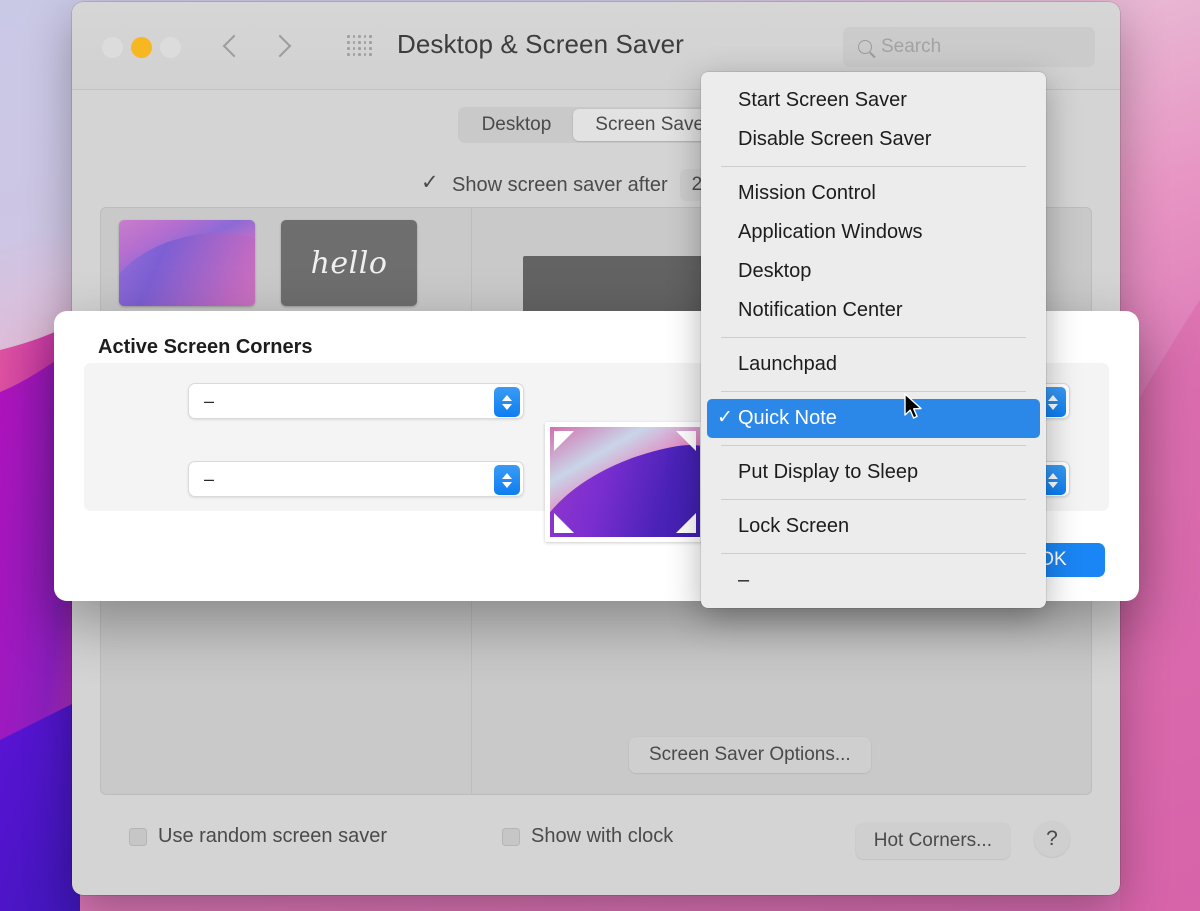 The image size is (1200, 911). What do you see at coordinates (507, 402) in the screenshot?
I see `stepper-top-left` at bounding box center [507, 402].